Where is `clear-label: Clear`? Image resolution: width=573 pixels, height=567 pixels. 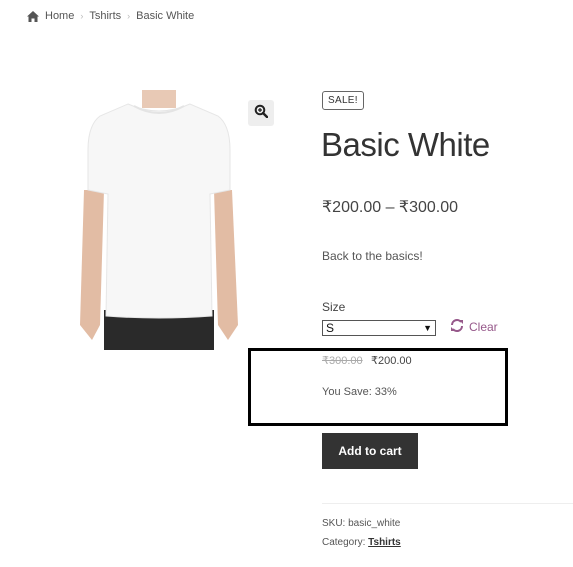
clear-label: Clear is located at coordinates (483, 327).